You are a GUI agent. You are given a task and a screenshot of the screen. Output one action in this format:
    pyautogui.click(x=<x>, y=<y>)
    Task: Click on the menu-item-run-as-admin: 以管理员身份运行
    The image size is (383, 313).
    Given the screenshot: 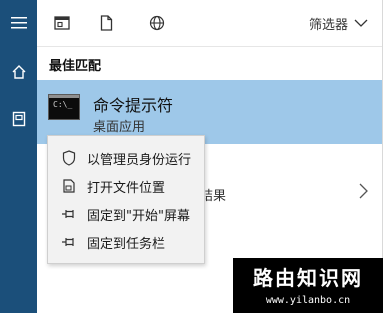 What is the action you would take?
    pyautogui.click(x=126, y=158)
    